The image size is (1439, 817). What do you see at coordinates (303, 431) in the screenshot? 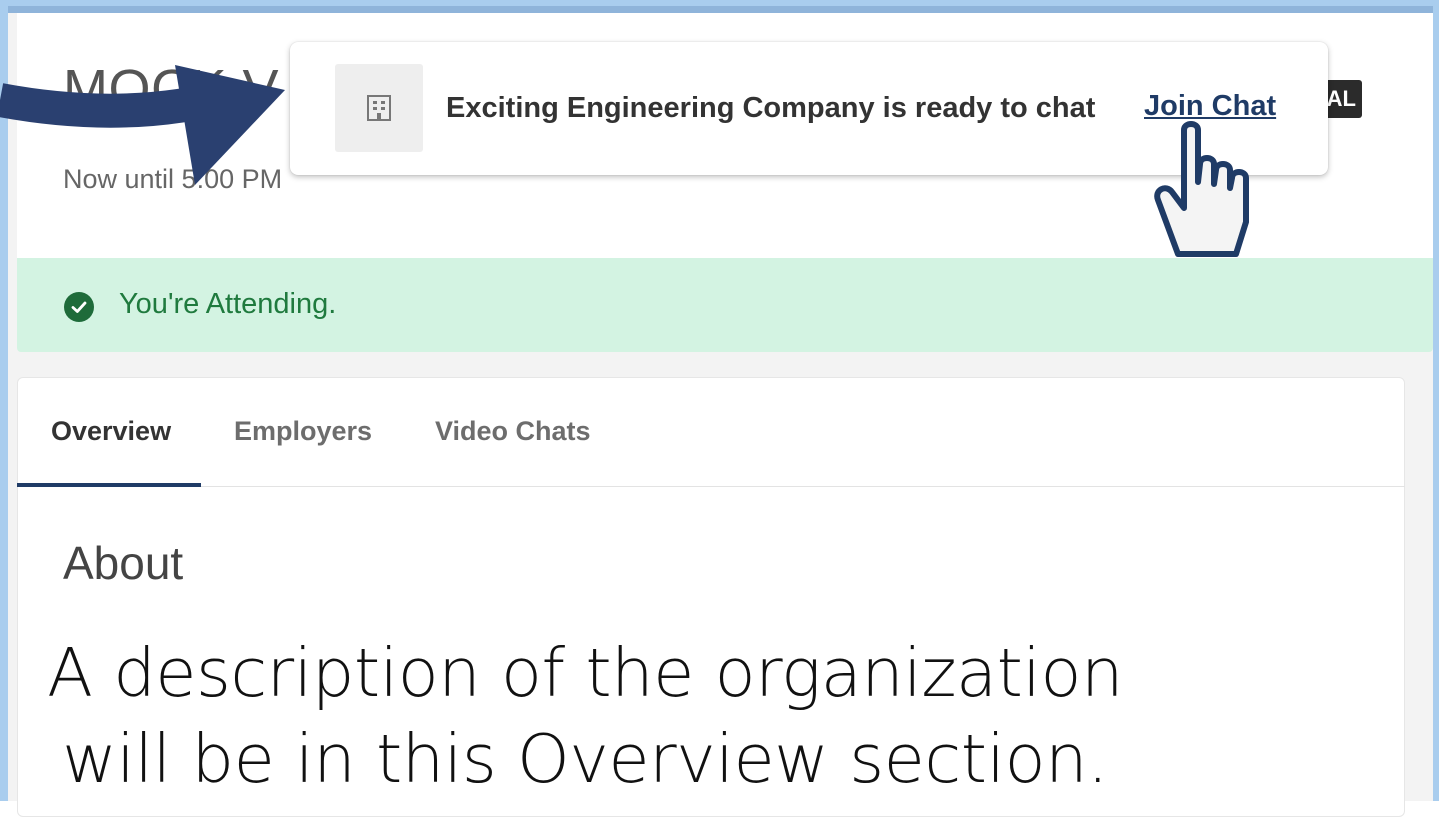
I see `tab-employers: Employers` at bounding box center [303, 431].